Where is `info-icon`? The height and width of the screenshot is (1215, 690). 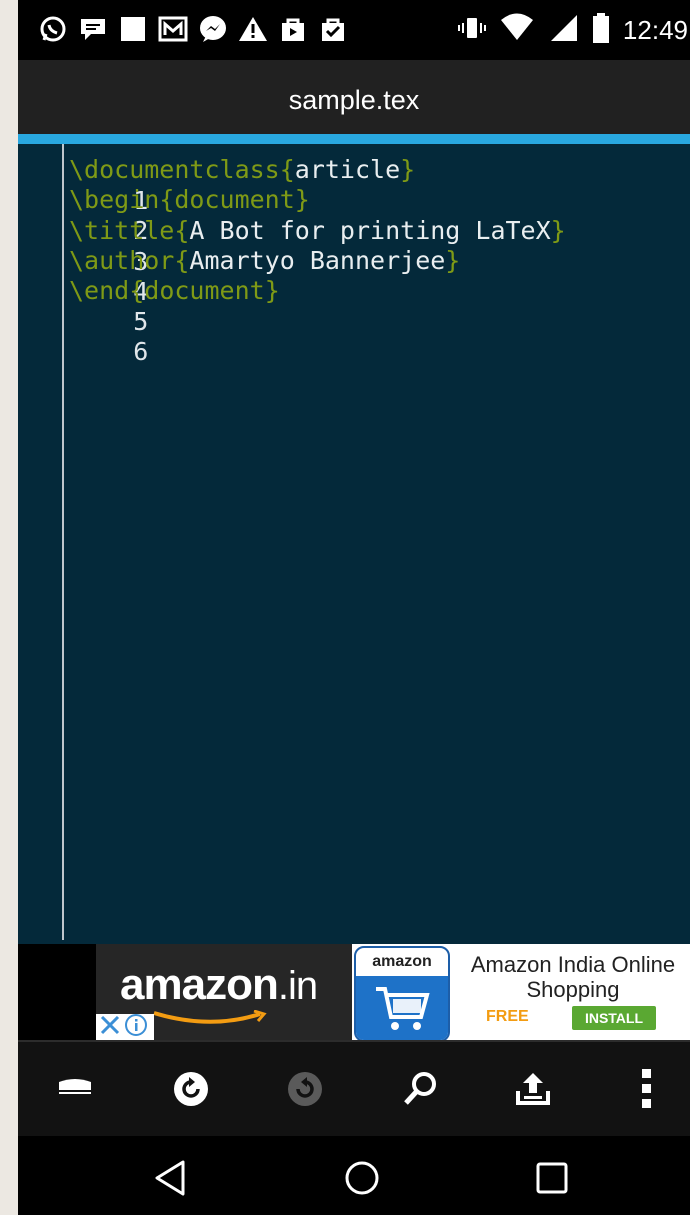 info-icon is located at coordinates (136, 1027).